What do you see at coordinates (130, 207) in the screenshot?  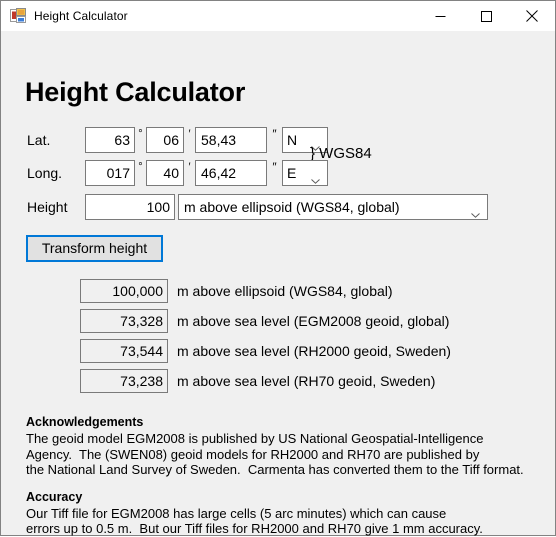 I see `height-value-input` at bounding box center [130, 207].